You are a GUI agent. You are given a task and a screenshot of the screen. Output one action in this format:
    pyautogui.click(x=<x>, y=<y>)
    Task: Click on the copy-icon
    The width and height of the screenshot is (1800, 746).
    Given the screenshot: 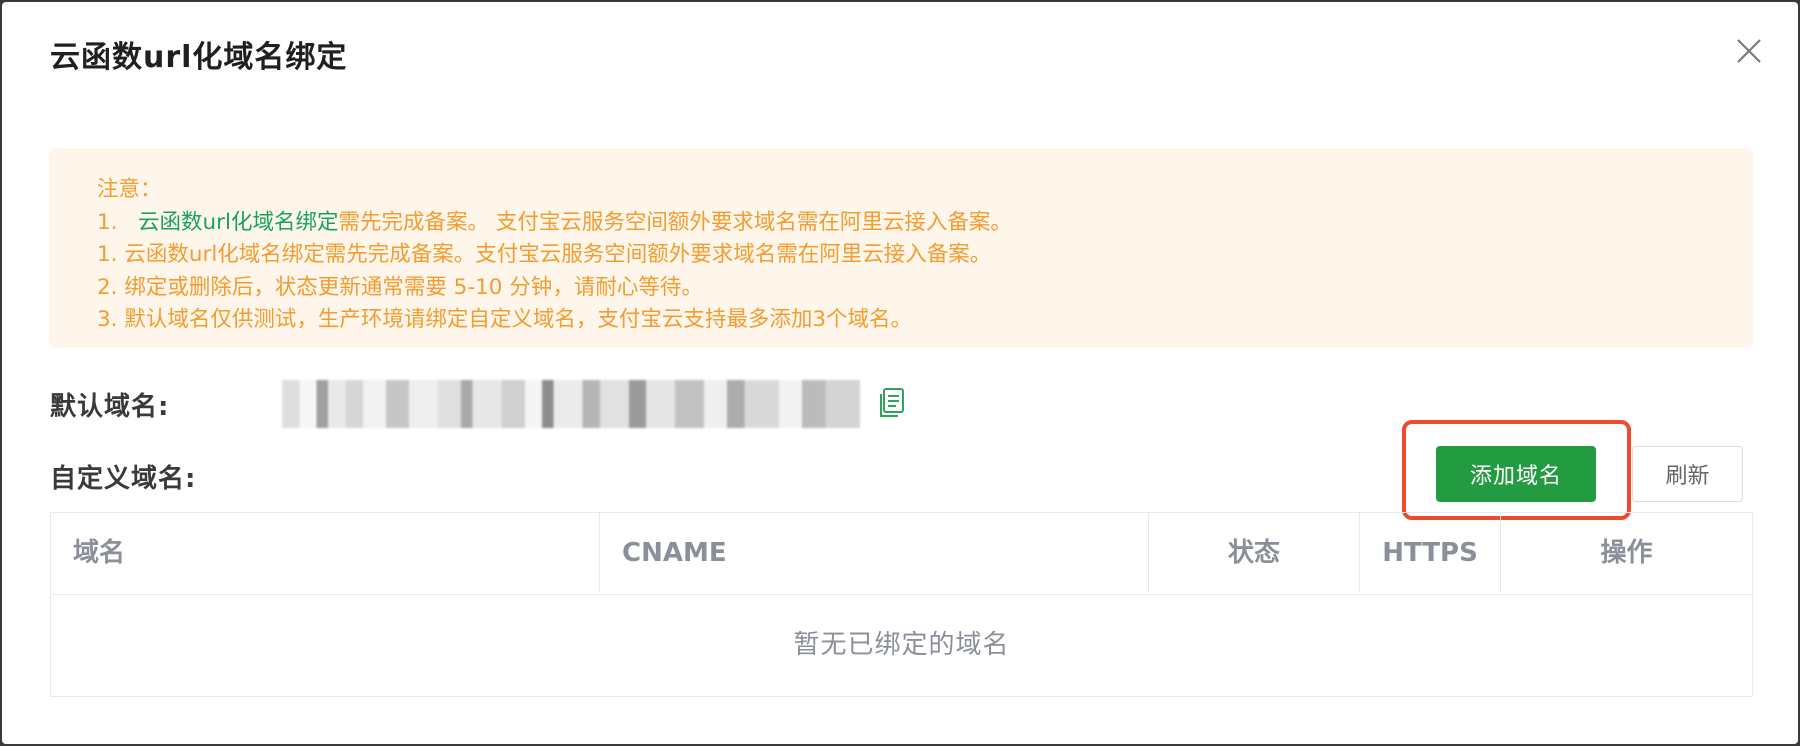 What is the action you would take?
    pyautogui.click(x=892, y=403)
    